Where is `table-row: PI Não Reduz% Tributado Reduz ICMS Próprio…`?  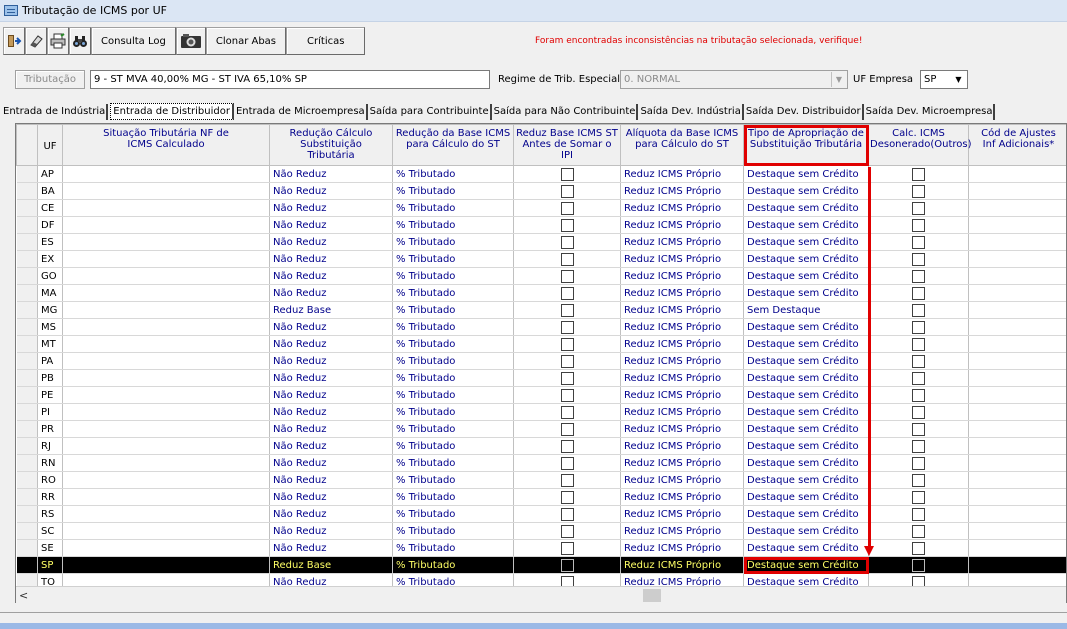 table-row: PI Não Reduz% Tributado Reduz ICMS Próprio… is located at coordinates (541, 412).